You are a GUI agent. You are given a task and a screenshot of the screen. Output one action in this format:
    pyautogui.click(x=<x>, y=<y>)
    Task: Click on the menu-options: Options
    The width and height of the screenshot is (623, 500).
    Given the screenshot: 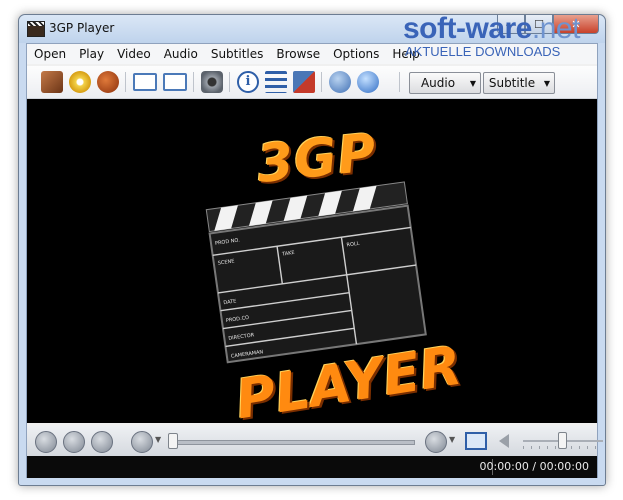 What is the action you would take?
    pyautogui.click(x=355, y=54)
    